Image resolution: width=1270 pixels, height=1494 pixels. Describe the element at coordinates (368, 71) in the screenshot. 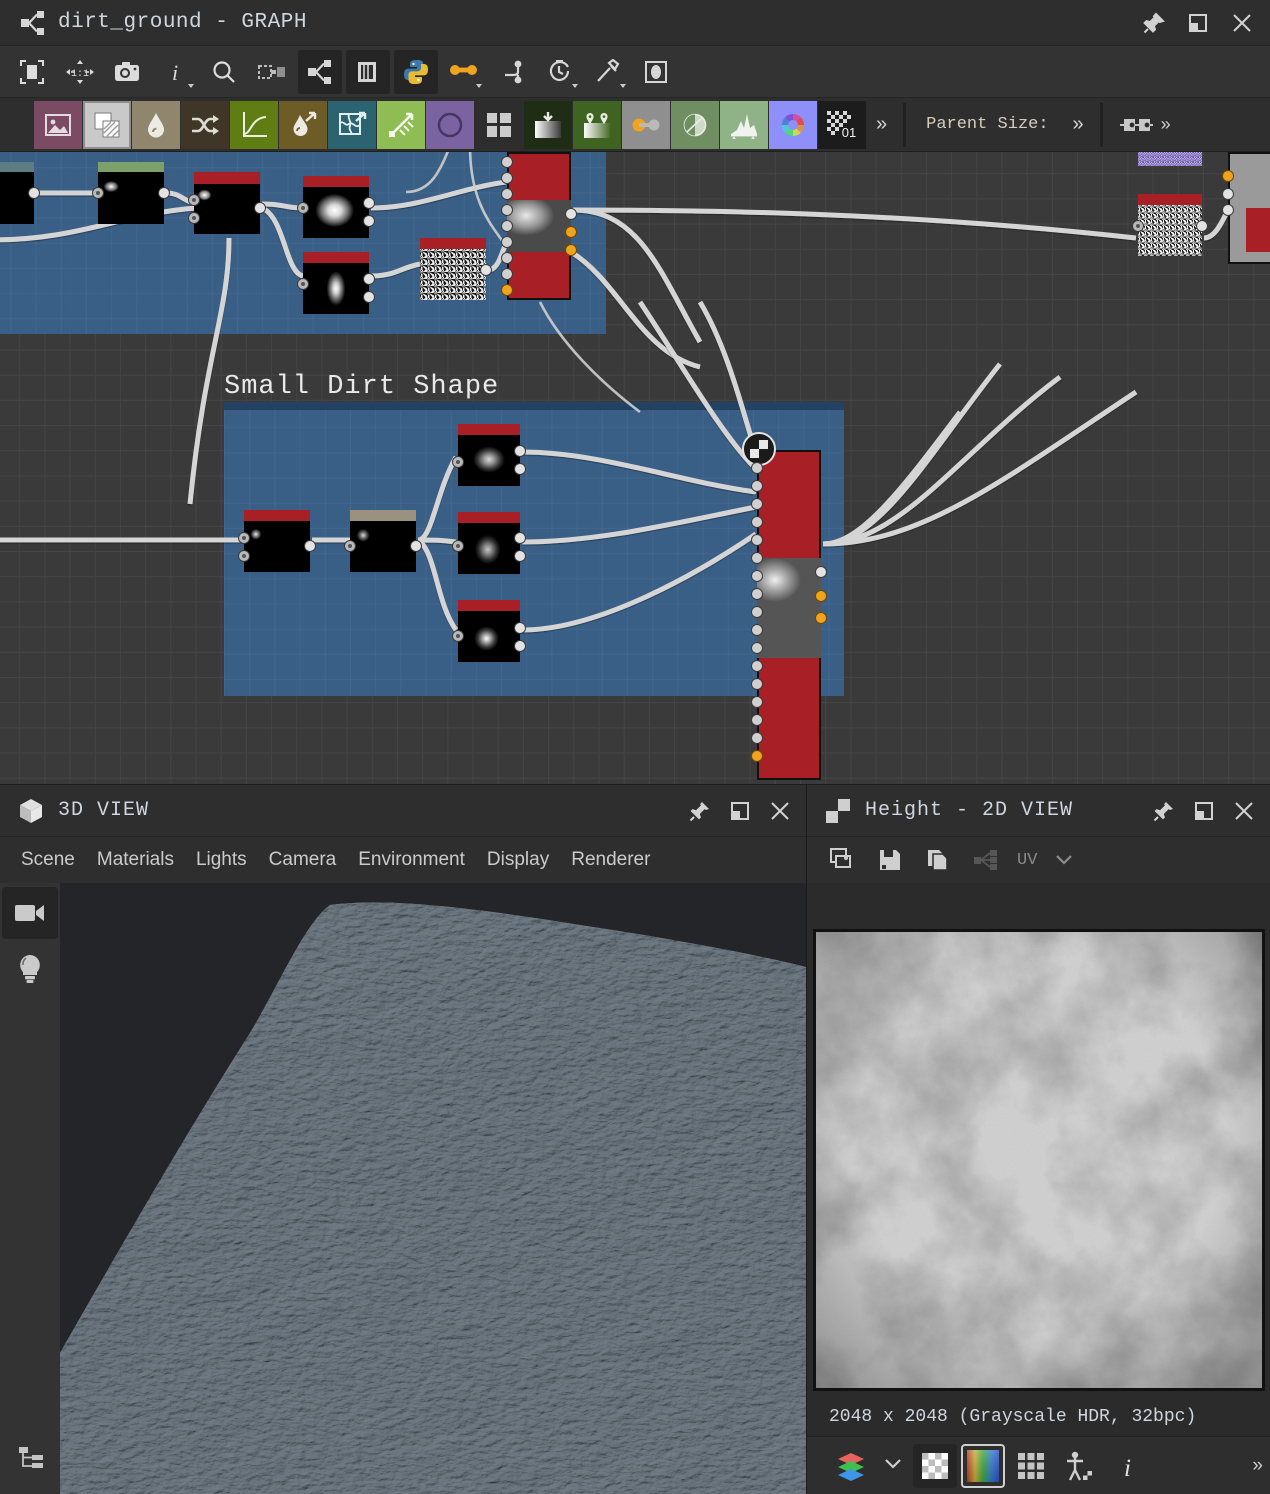

I see `layers-icon` at that location.